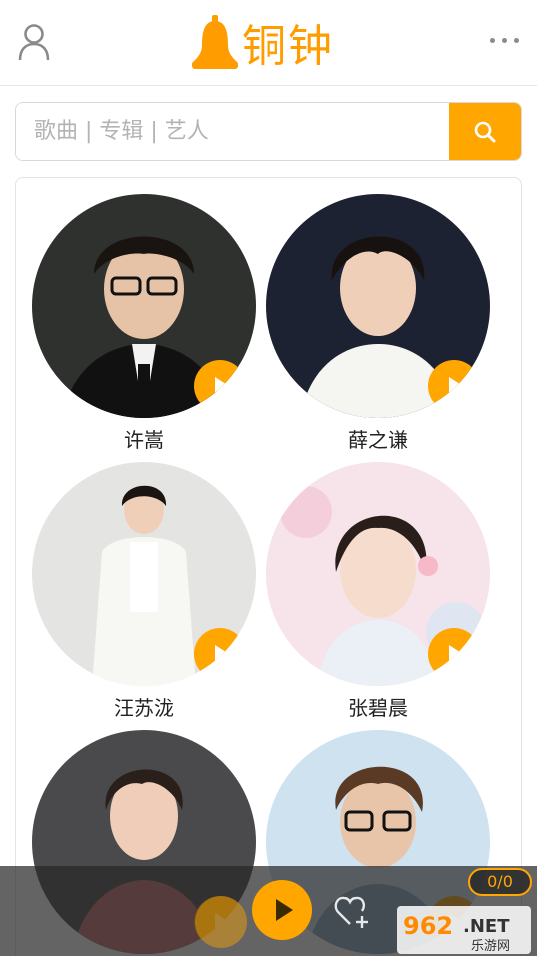 The height and width of the screenshot is (956, 537). I want to click on more-menu-button, so click(504, 40).